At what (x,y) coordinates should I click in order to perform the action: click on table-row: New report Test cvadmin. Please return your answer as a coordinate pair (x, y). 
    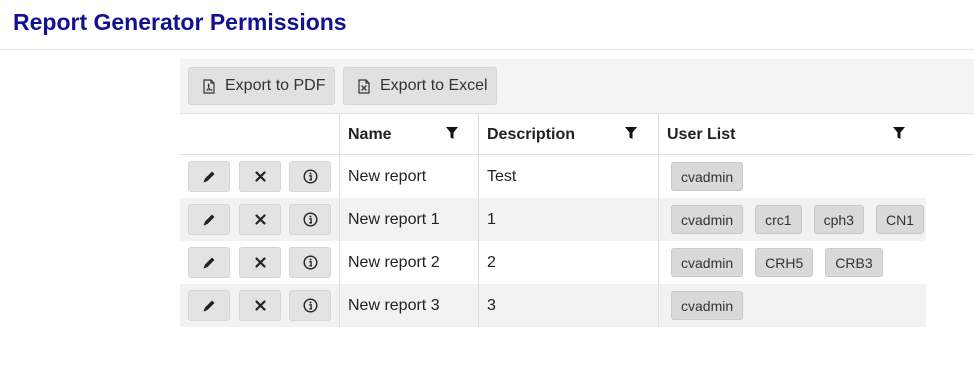
    Looking at the image, I should click on (577, 176).